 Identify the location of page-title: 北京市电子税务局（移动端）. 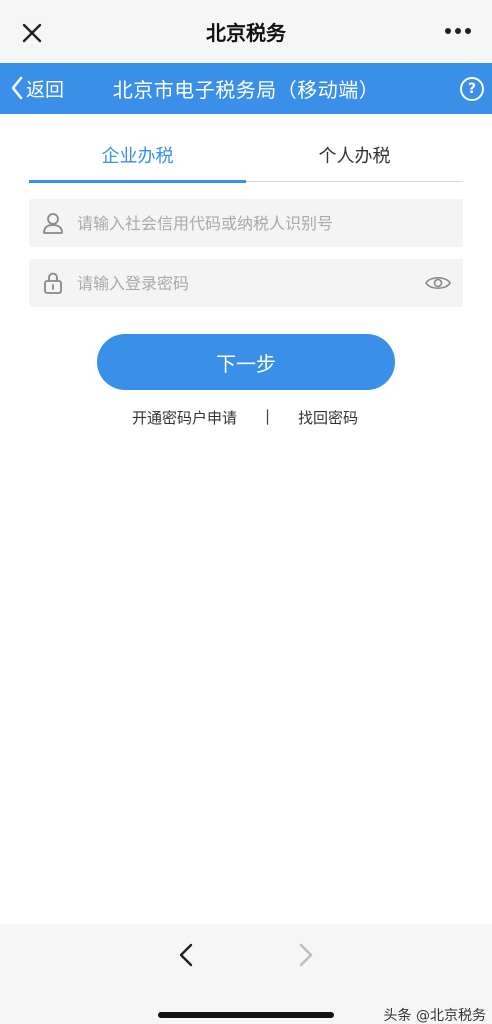
(246, 90).